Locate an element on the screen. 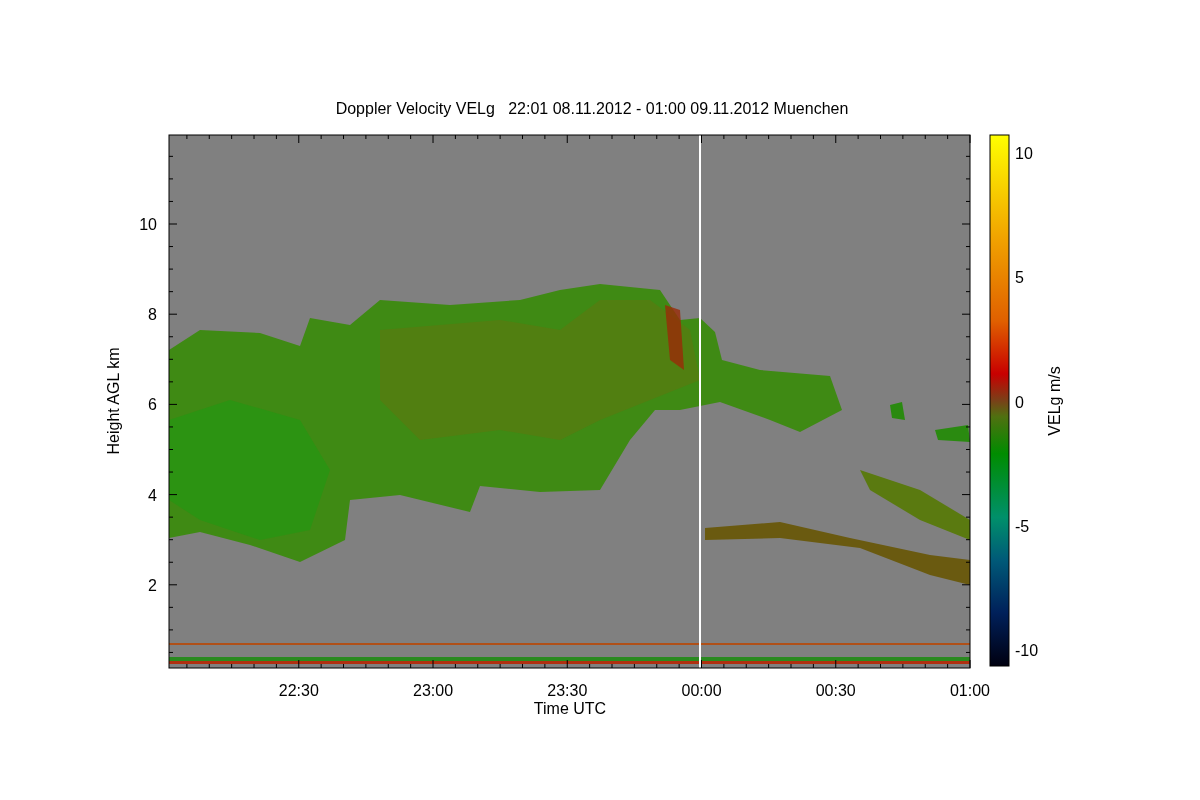 The width and height of the screenshot is (1200, 800). x-tick-label: 22:30 is located at coordinates (298, 690).